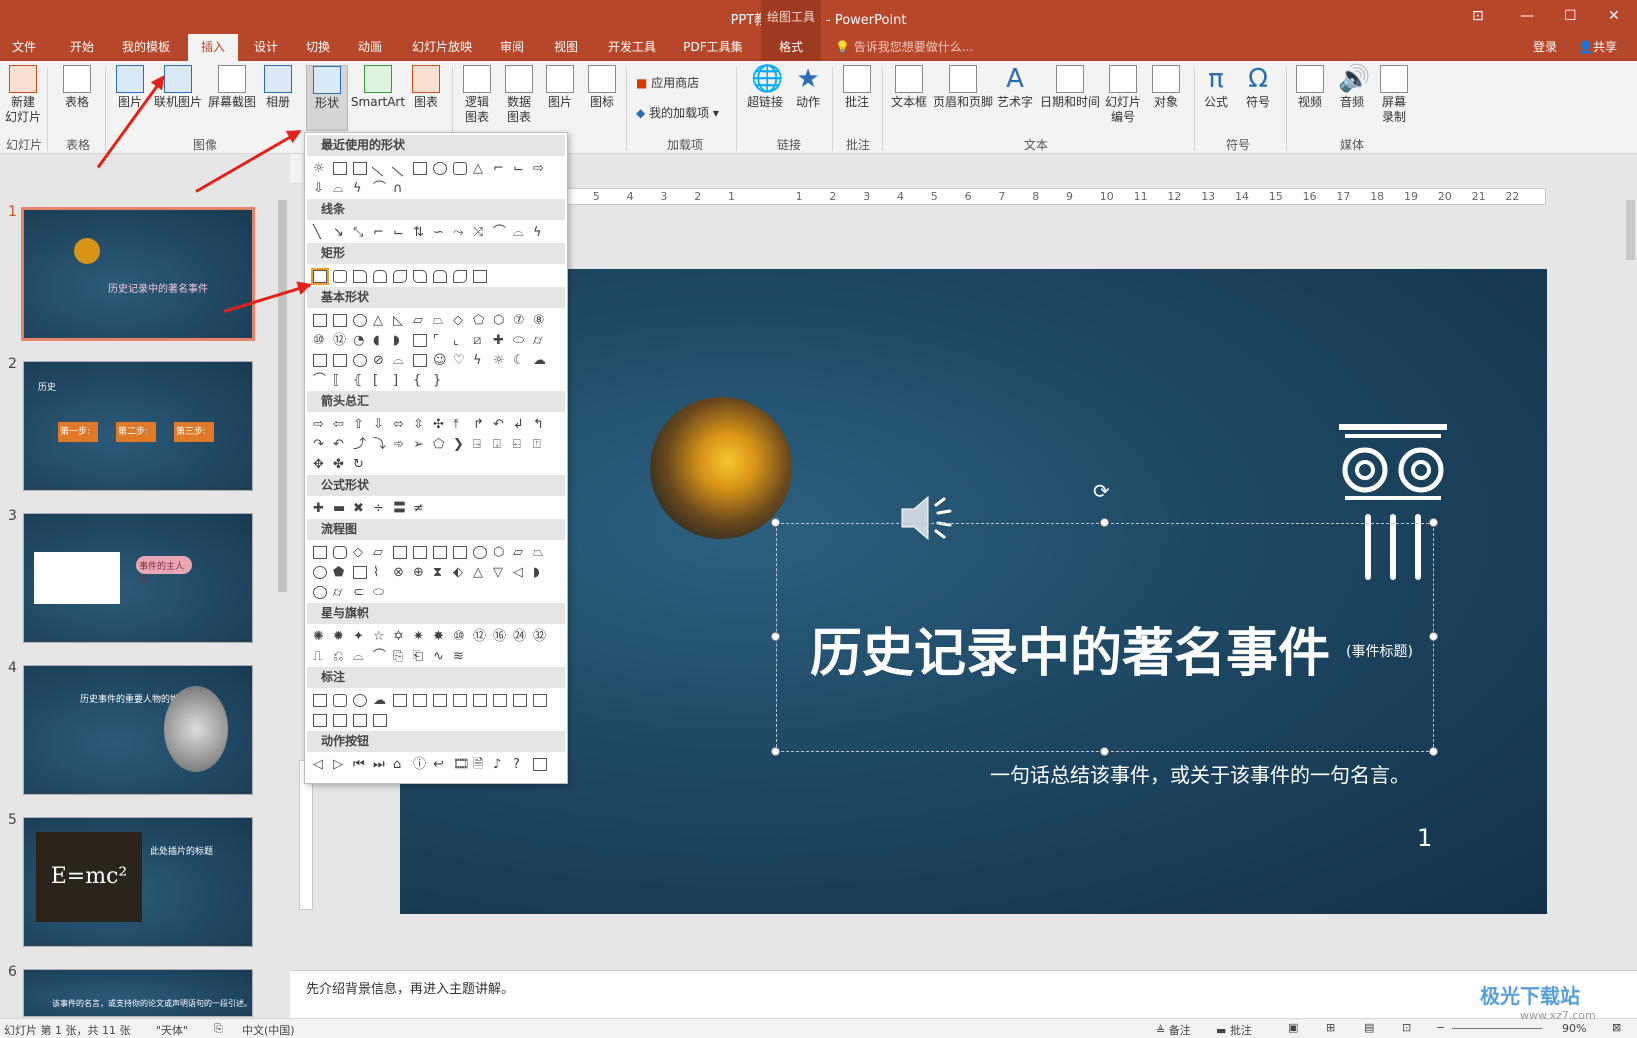  Describe the element at coordinates (340, 340) in the screenshot. I see `dodecagon-icon: ⑫` at that location.